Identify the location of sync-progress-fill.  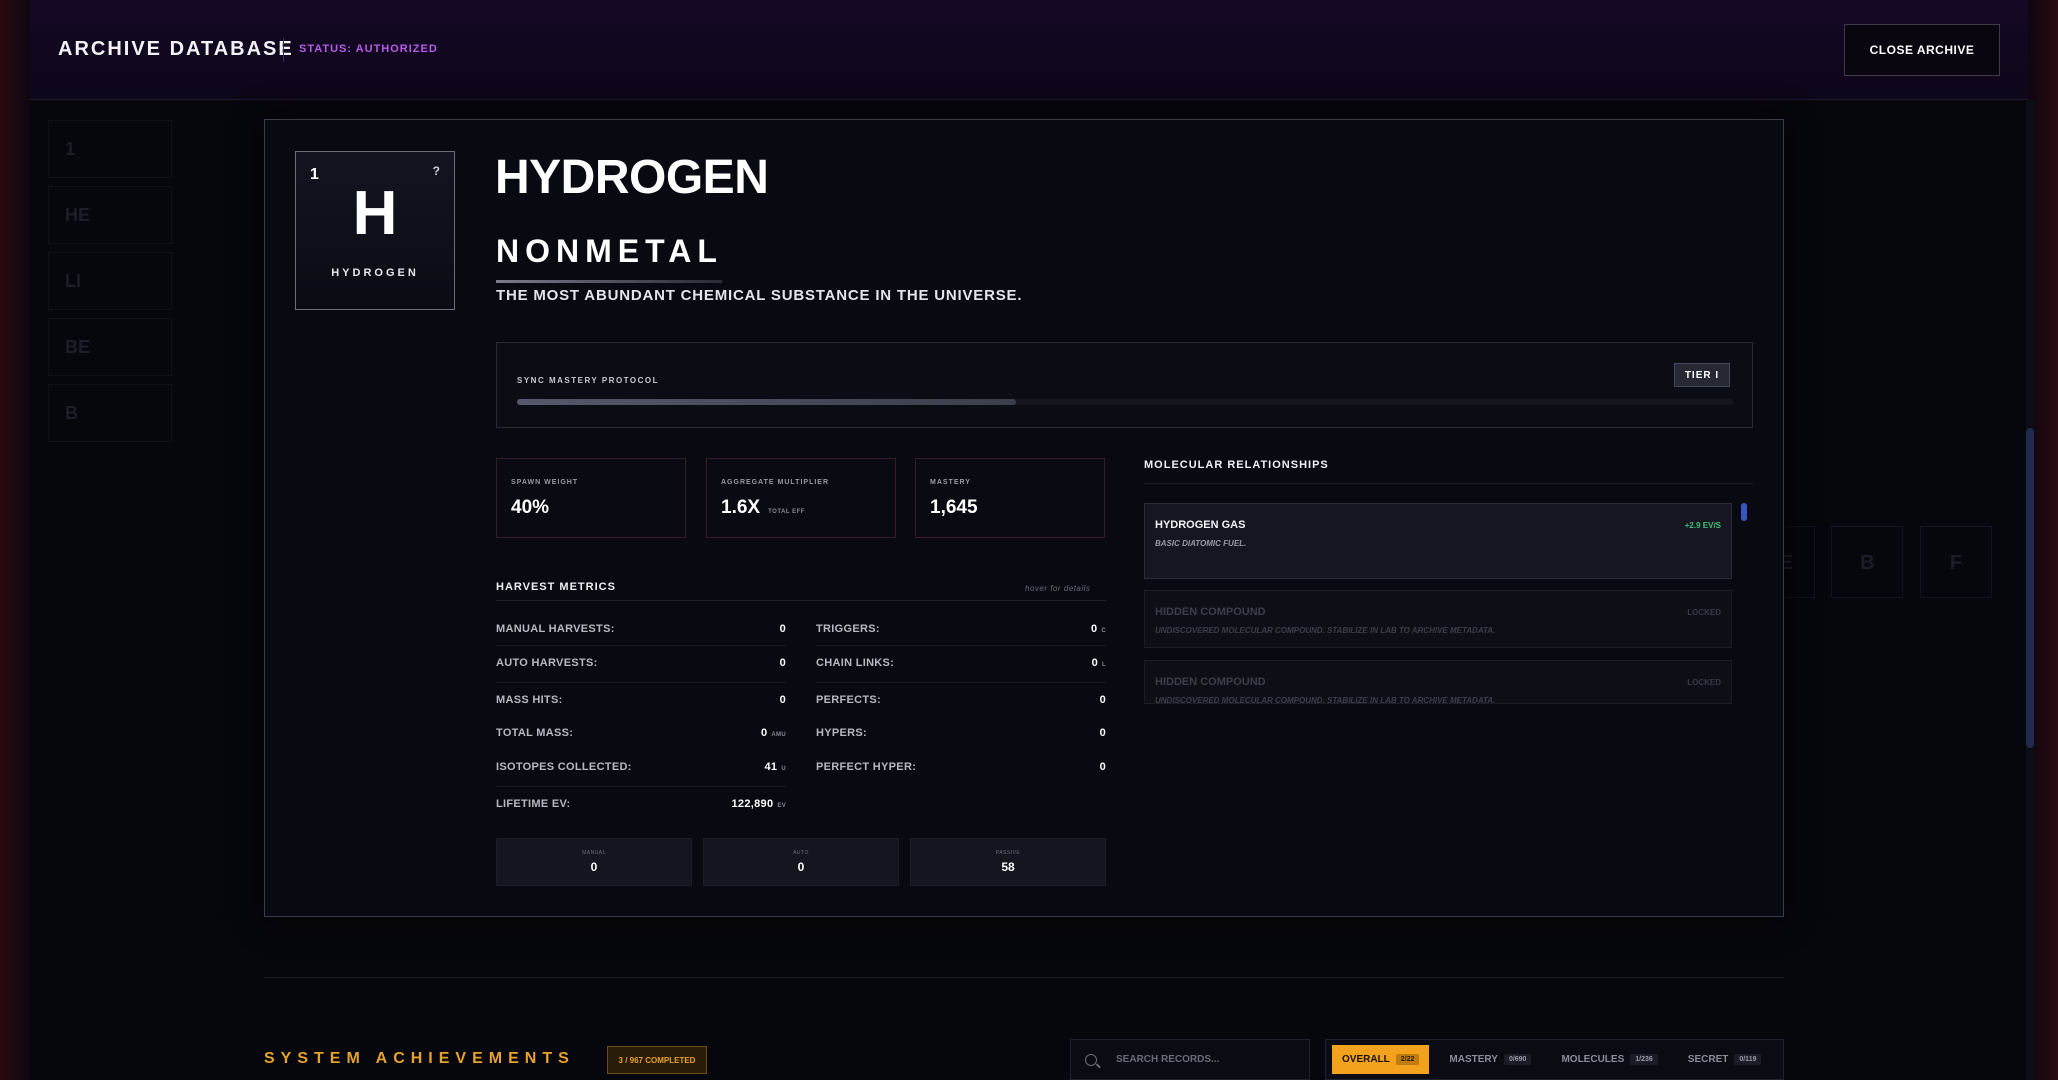
(766, 402).